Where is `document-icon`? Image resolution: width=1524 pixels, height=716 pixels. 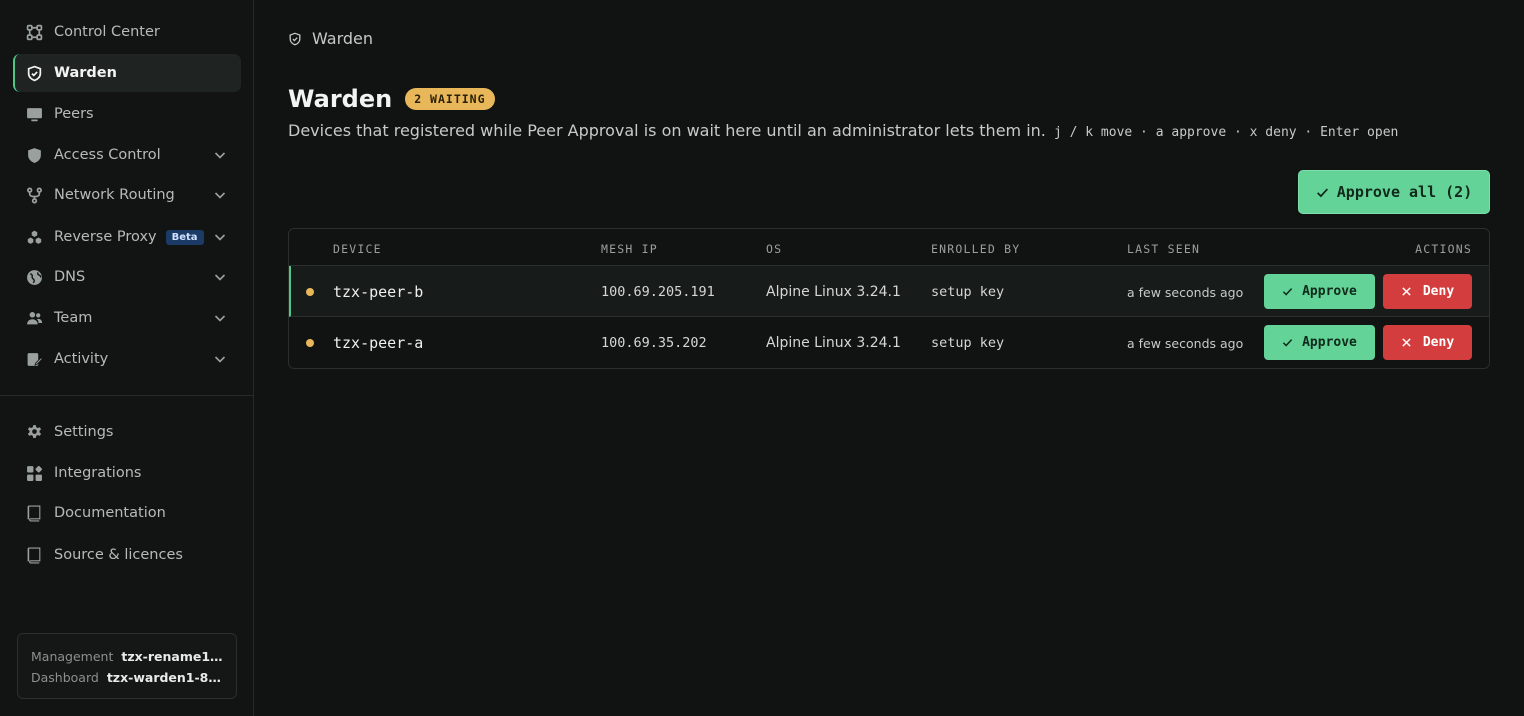
document-icon is located at coordinates (34, 555).